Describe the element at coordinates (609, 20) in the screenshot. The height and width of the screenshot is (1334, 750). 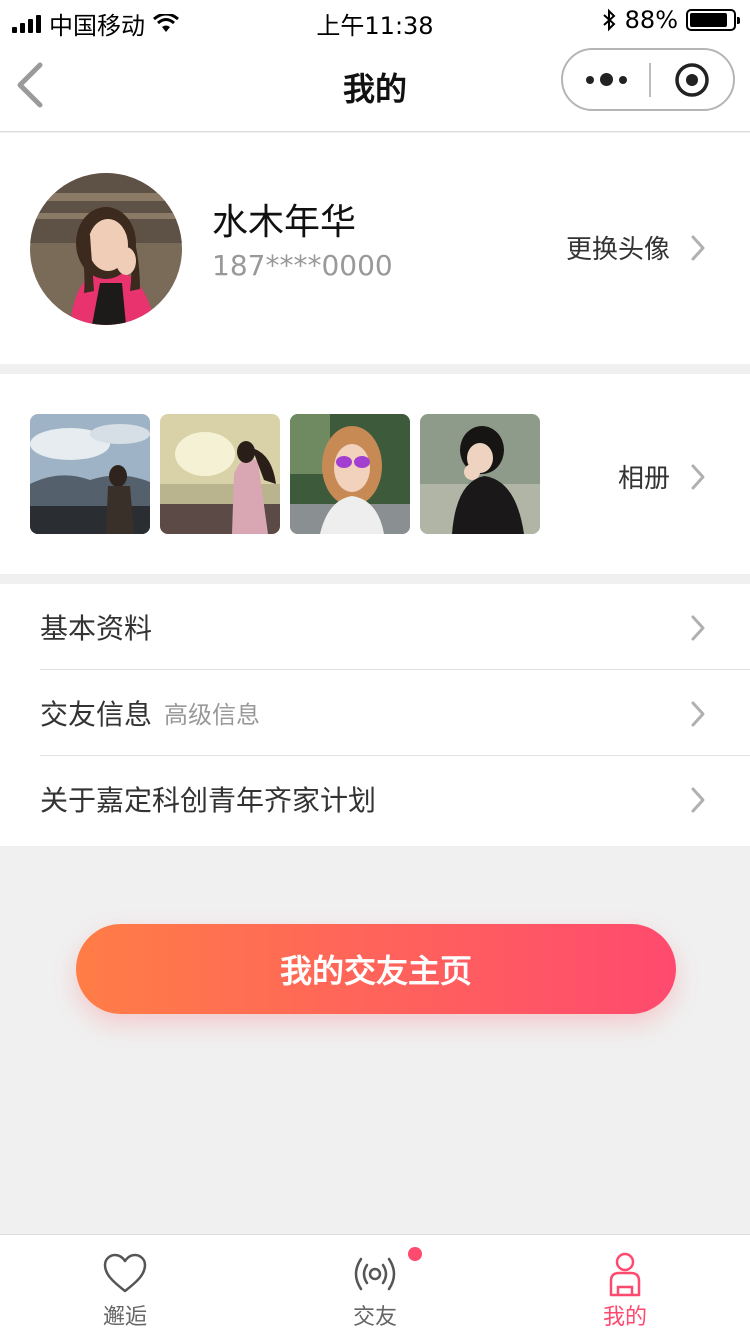
I see `bluetooth-icon` at that location.